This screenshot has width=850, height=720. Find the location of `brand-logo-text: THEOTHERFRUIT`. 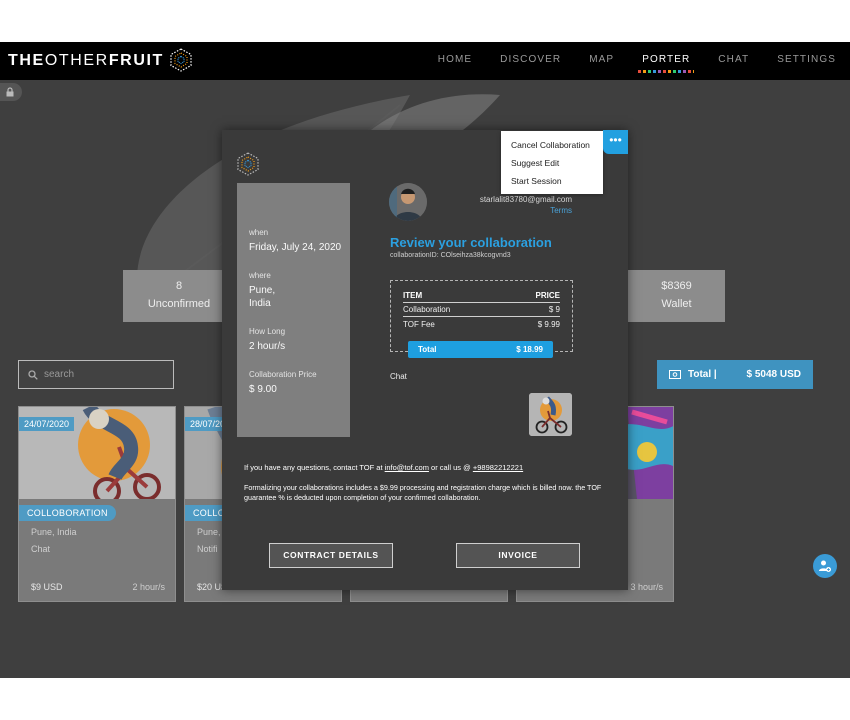

brand-logo-text: THEOTHERFRUIT is located at coordinates (86, 61).